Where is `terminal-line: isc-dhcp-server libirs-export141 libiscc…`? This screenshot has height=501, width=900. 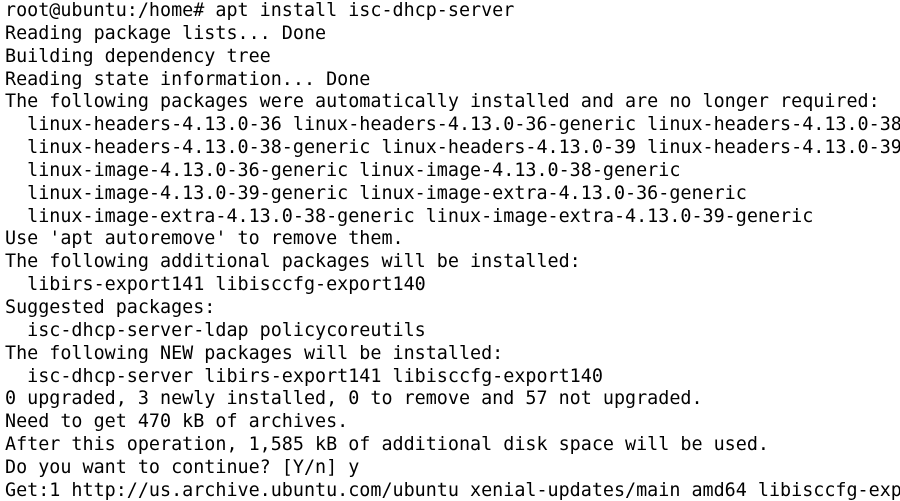 terminal-line: isc-dhcp-server libirs-export141 libiscc… is located at coordinates (304, 376).